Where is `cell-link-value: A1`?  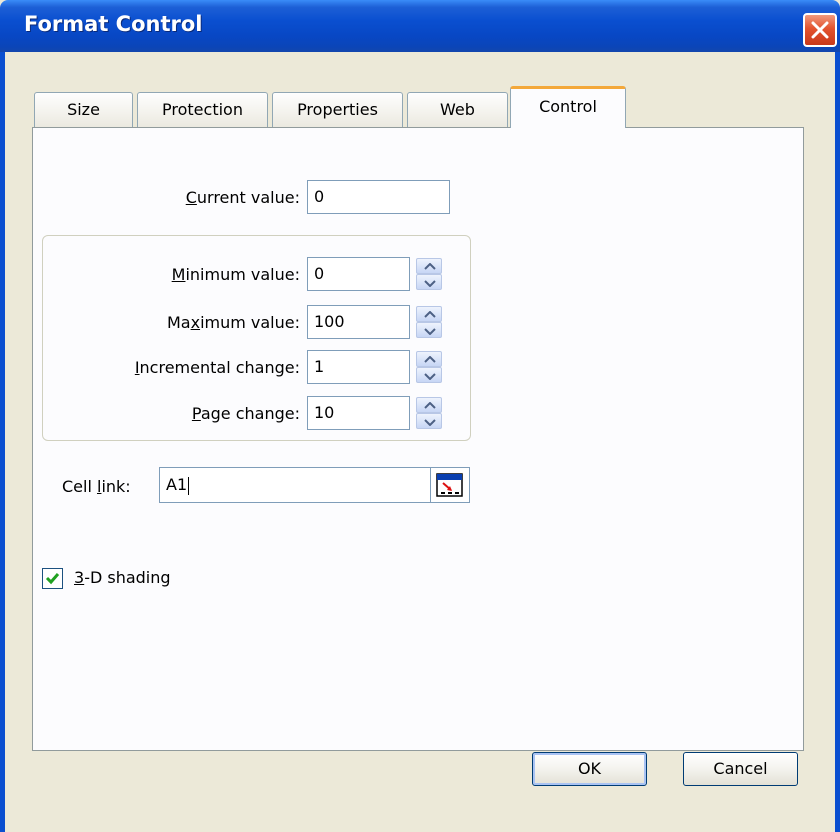
cell-link-value: A1 is located at coordinates (177, 484).